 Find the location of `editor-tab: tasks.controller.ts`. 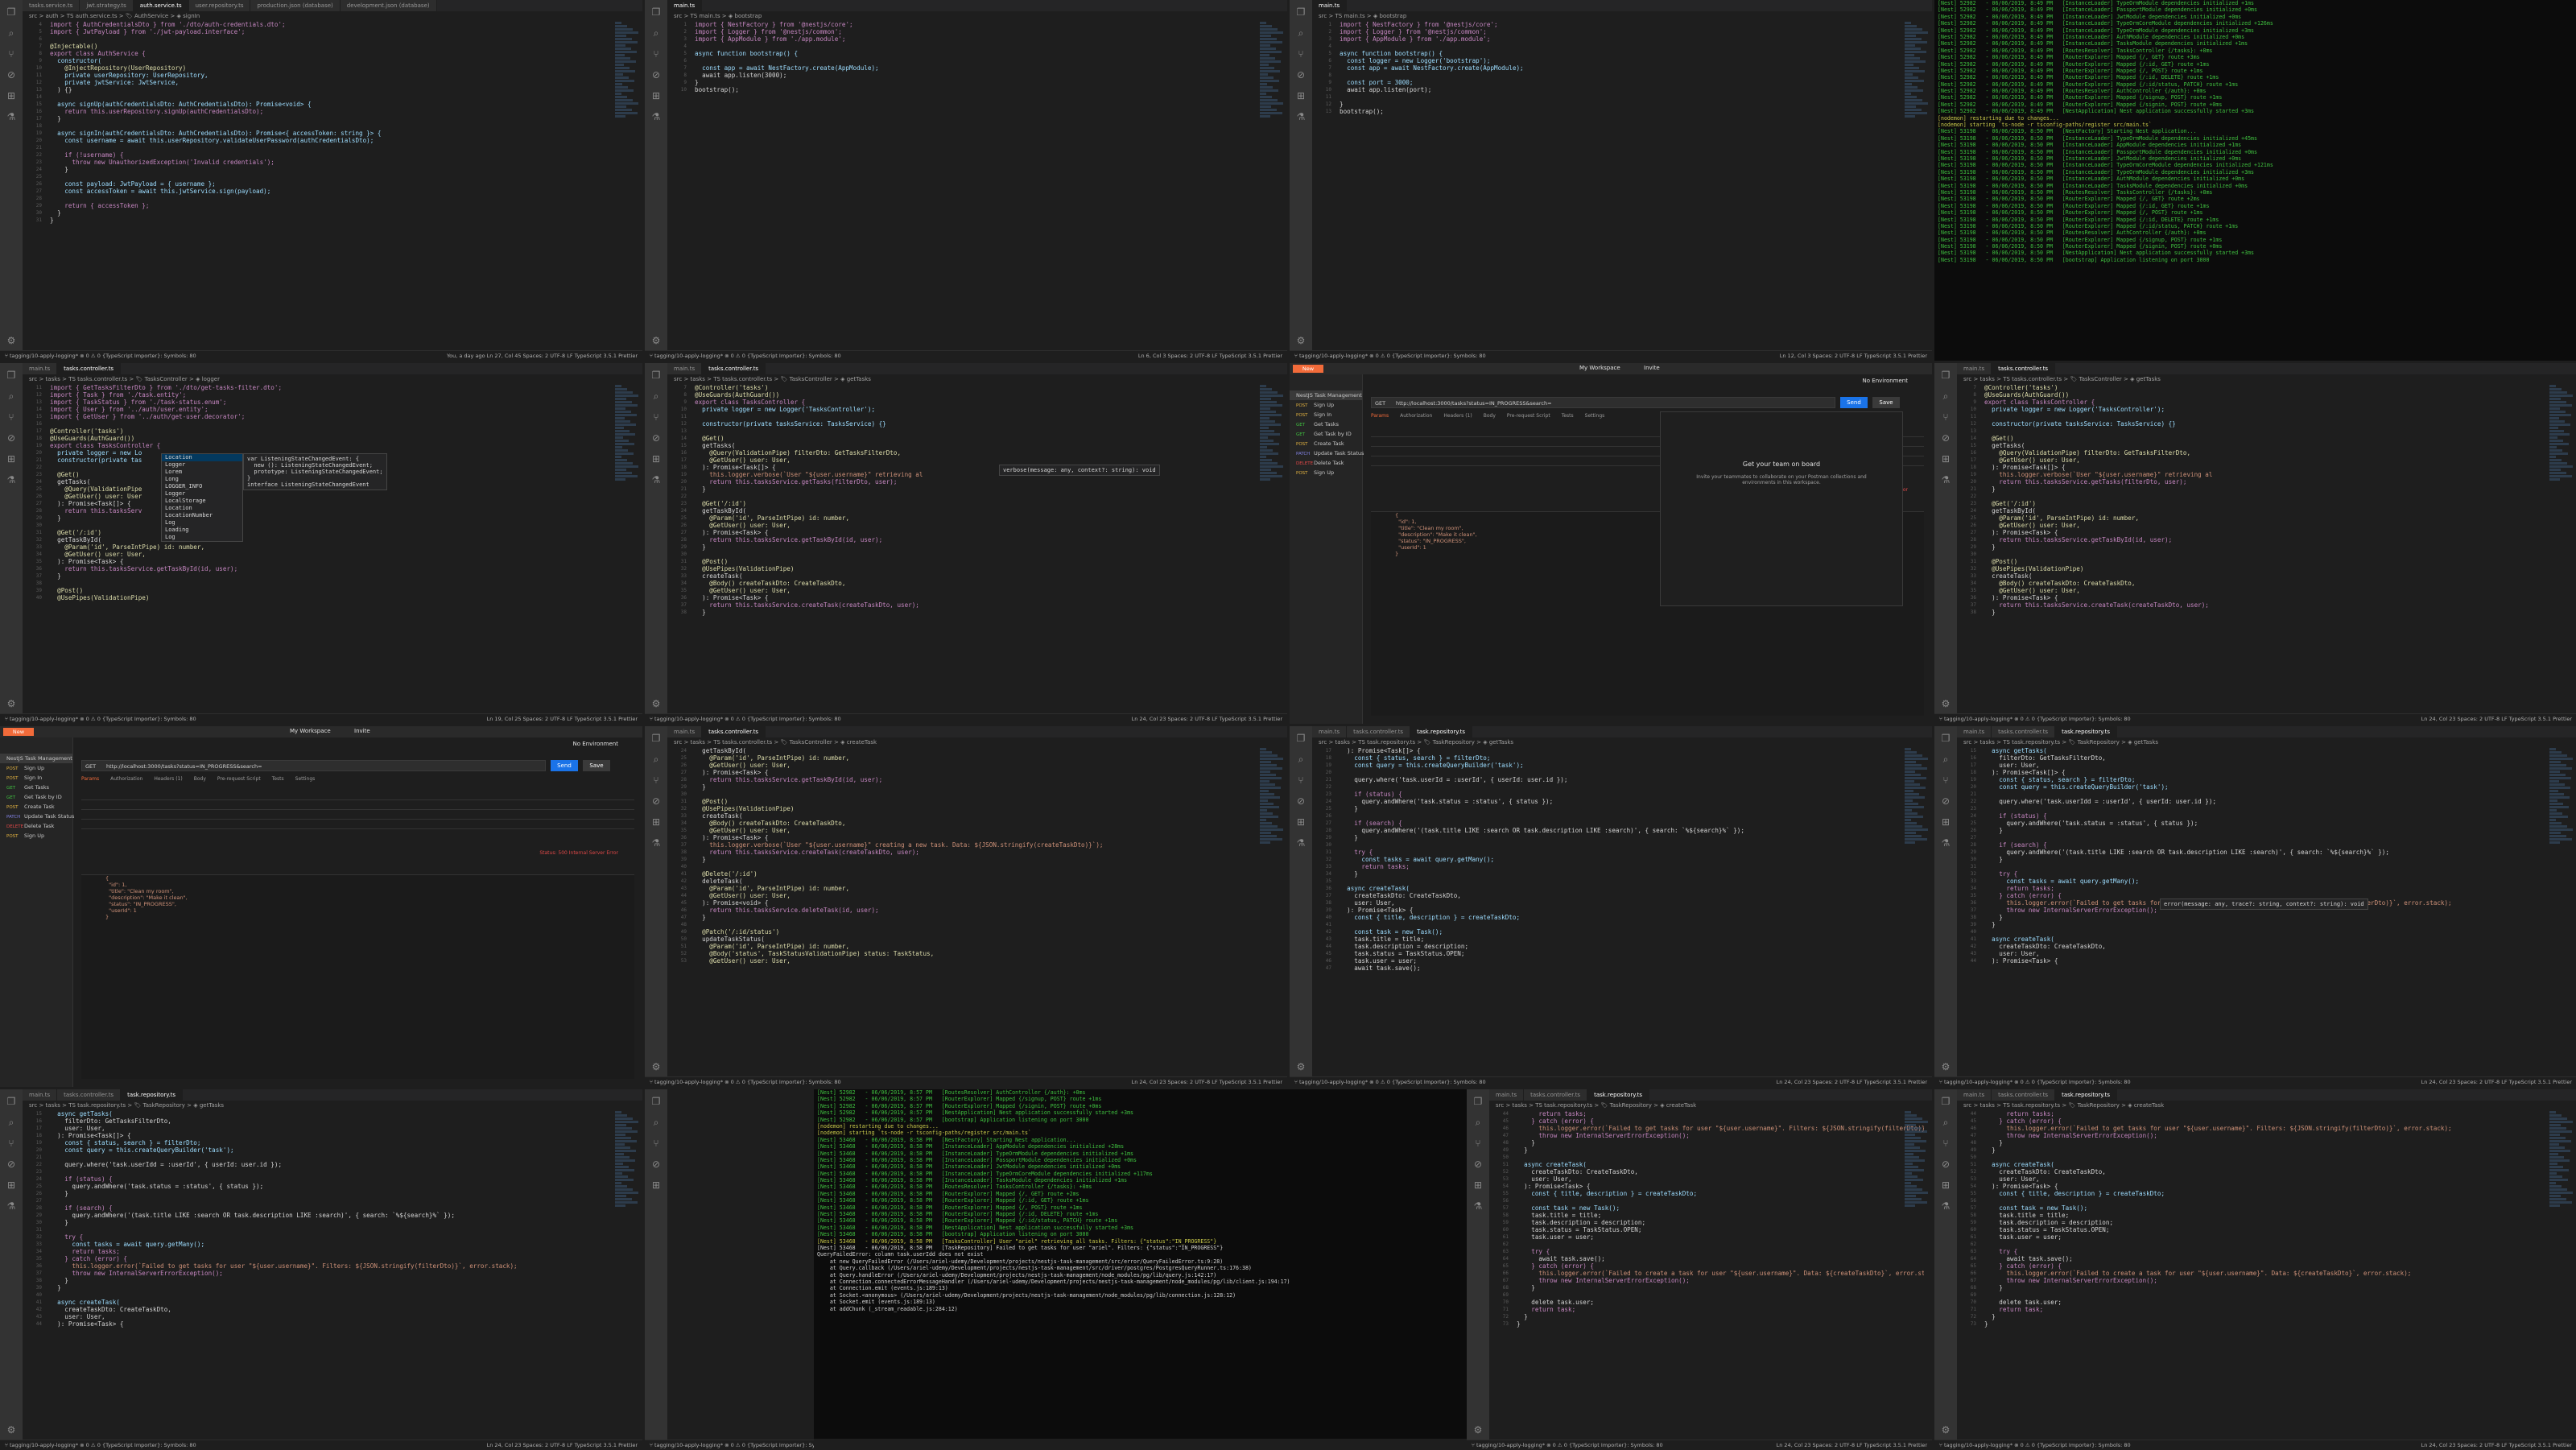

editor-tab: tasks.controller.ts is located at coordinates (2024, 1095).